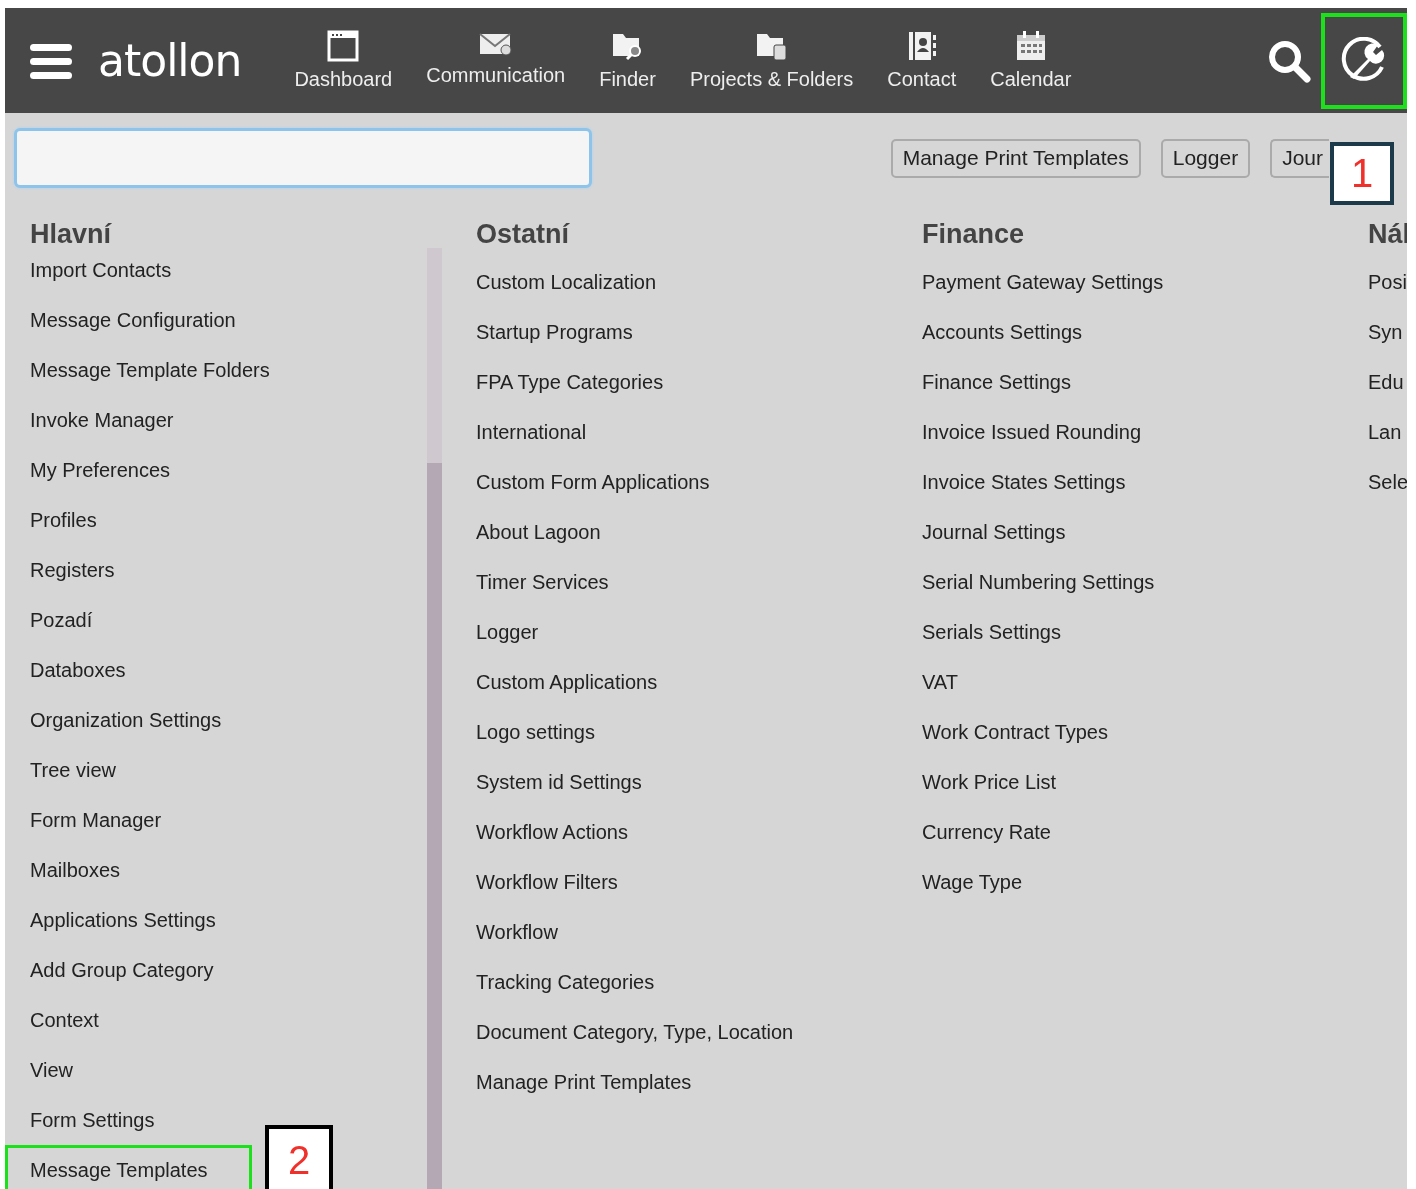 The height and width of the screenshot is (1189, 1416). Describe the element at coordinates (554, 332) in the screenshot. I see `settings-link: Startup Programs` at that location.